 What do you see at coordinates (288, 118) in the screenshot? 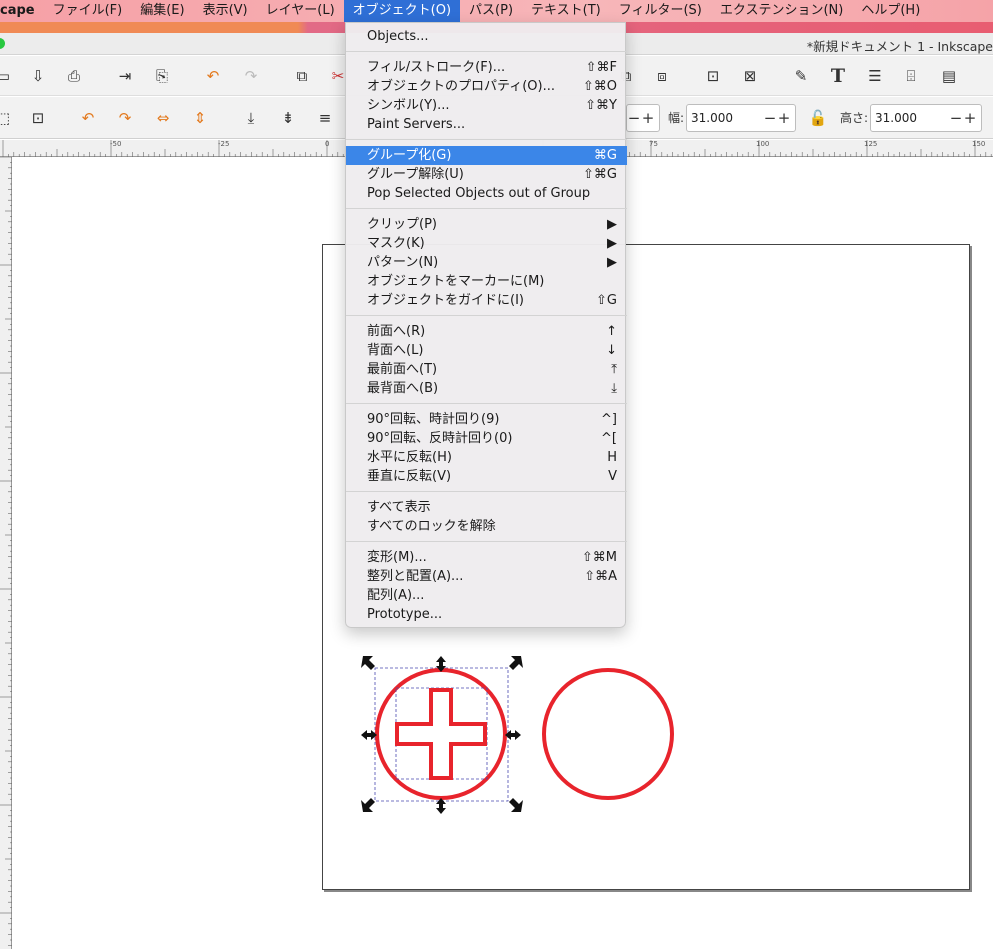
I see `lower-icon: ⇟` at bounding box center [288, 118].